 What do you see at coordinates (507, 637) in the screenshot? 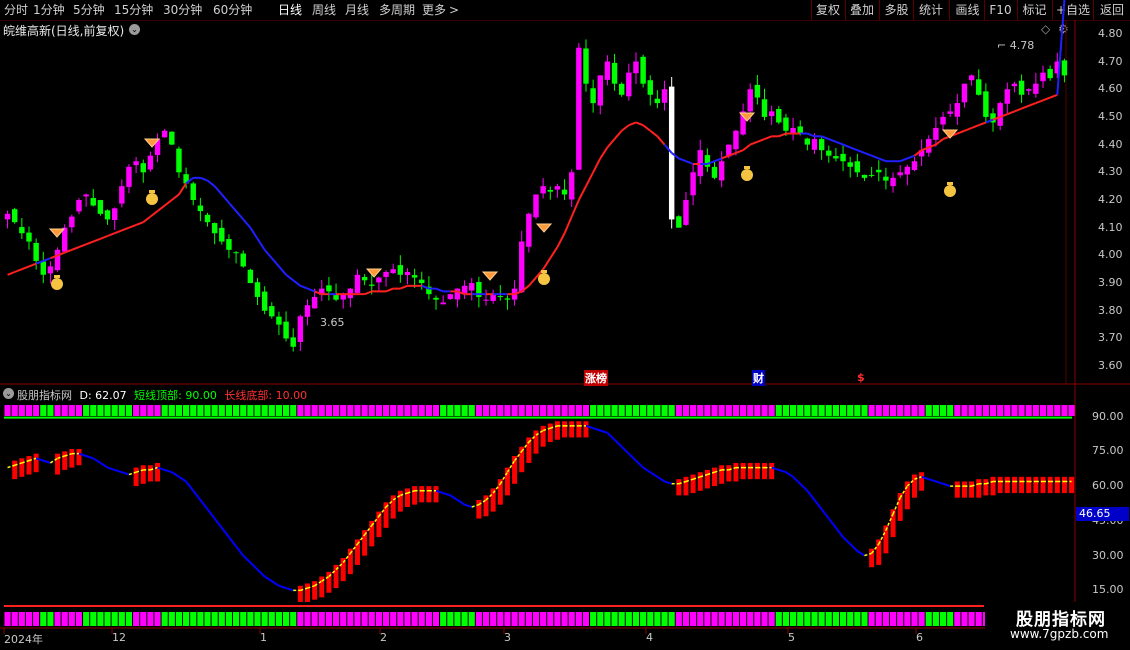
I see `date-tick-label: 3` at bounding box center [507, 637].